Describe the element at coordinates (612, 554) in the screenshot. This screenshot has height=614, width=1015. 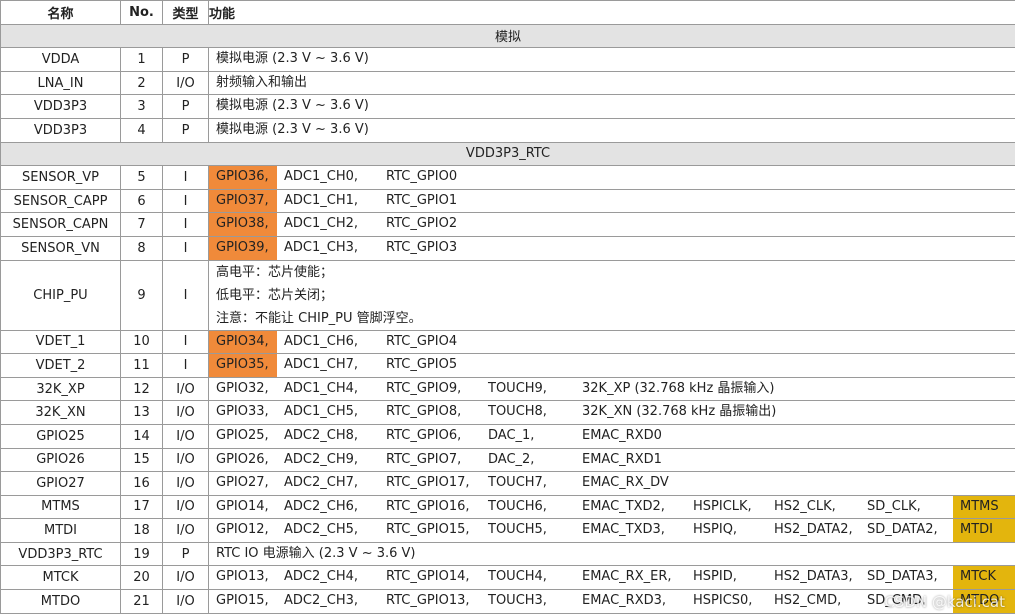
I see `pin-function: RTC IO 电源输入 (2.3 V ~ 3.6 V)` at that location.